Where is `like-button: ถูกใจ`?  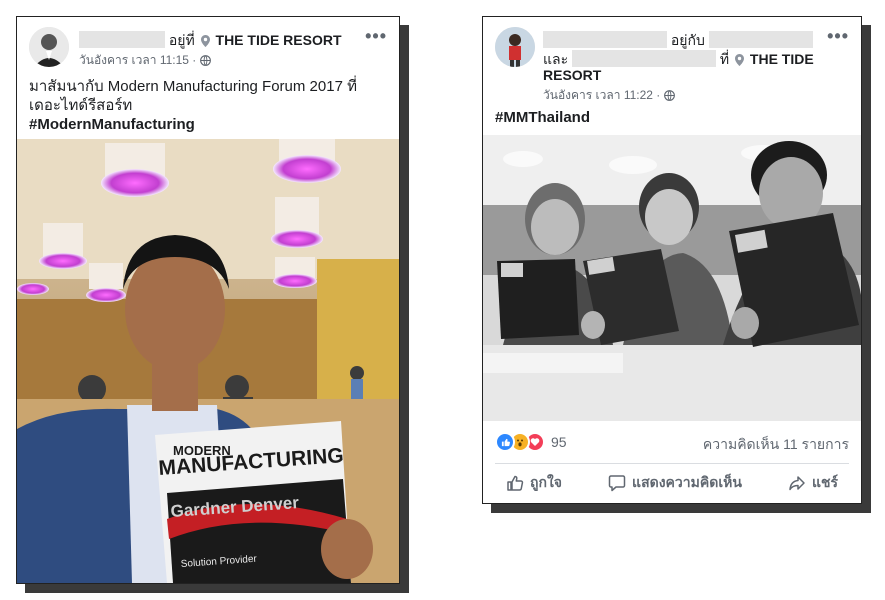
like-button: ถูกใจ is located at coordinates (534, 483).